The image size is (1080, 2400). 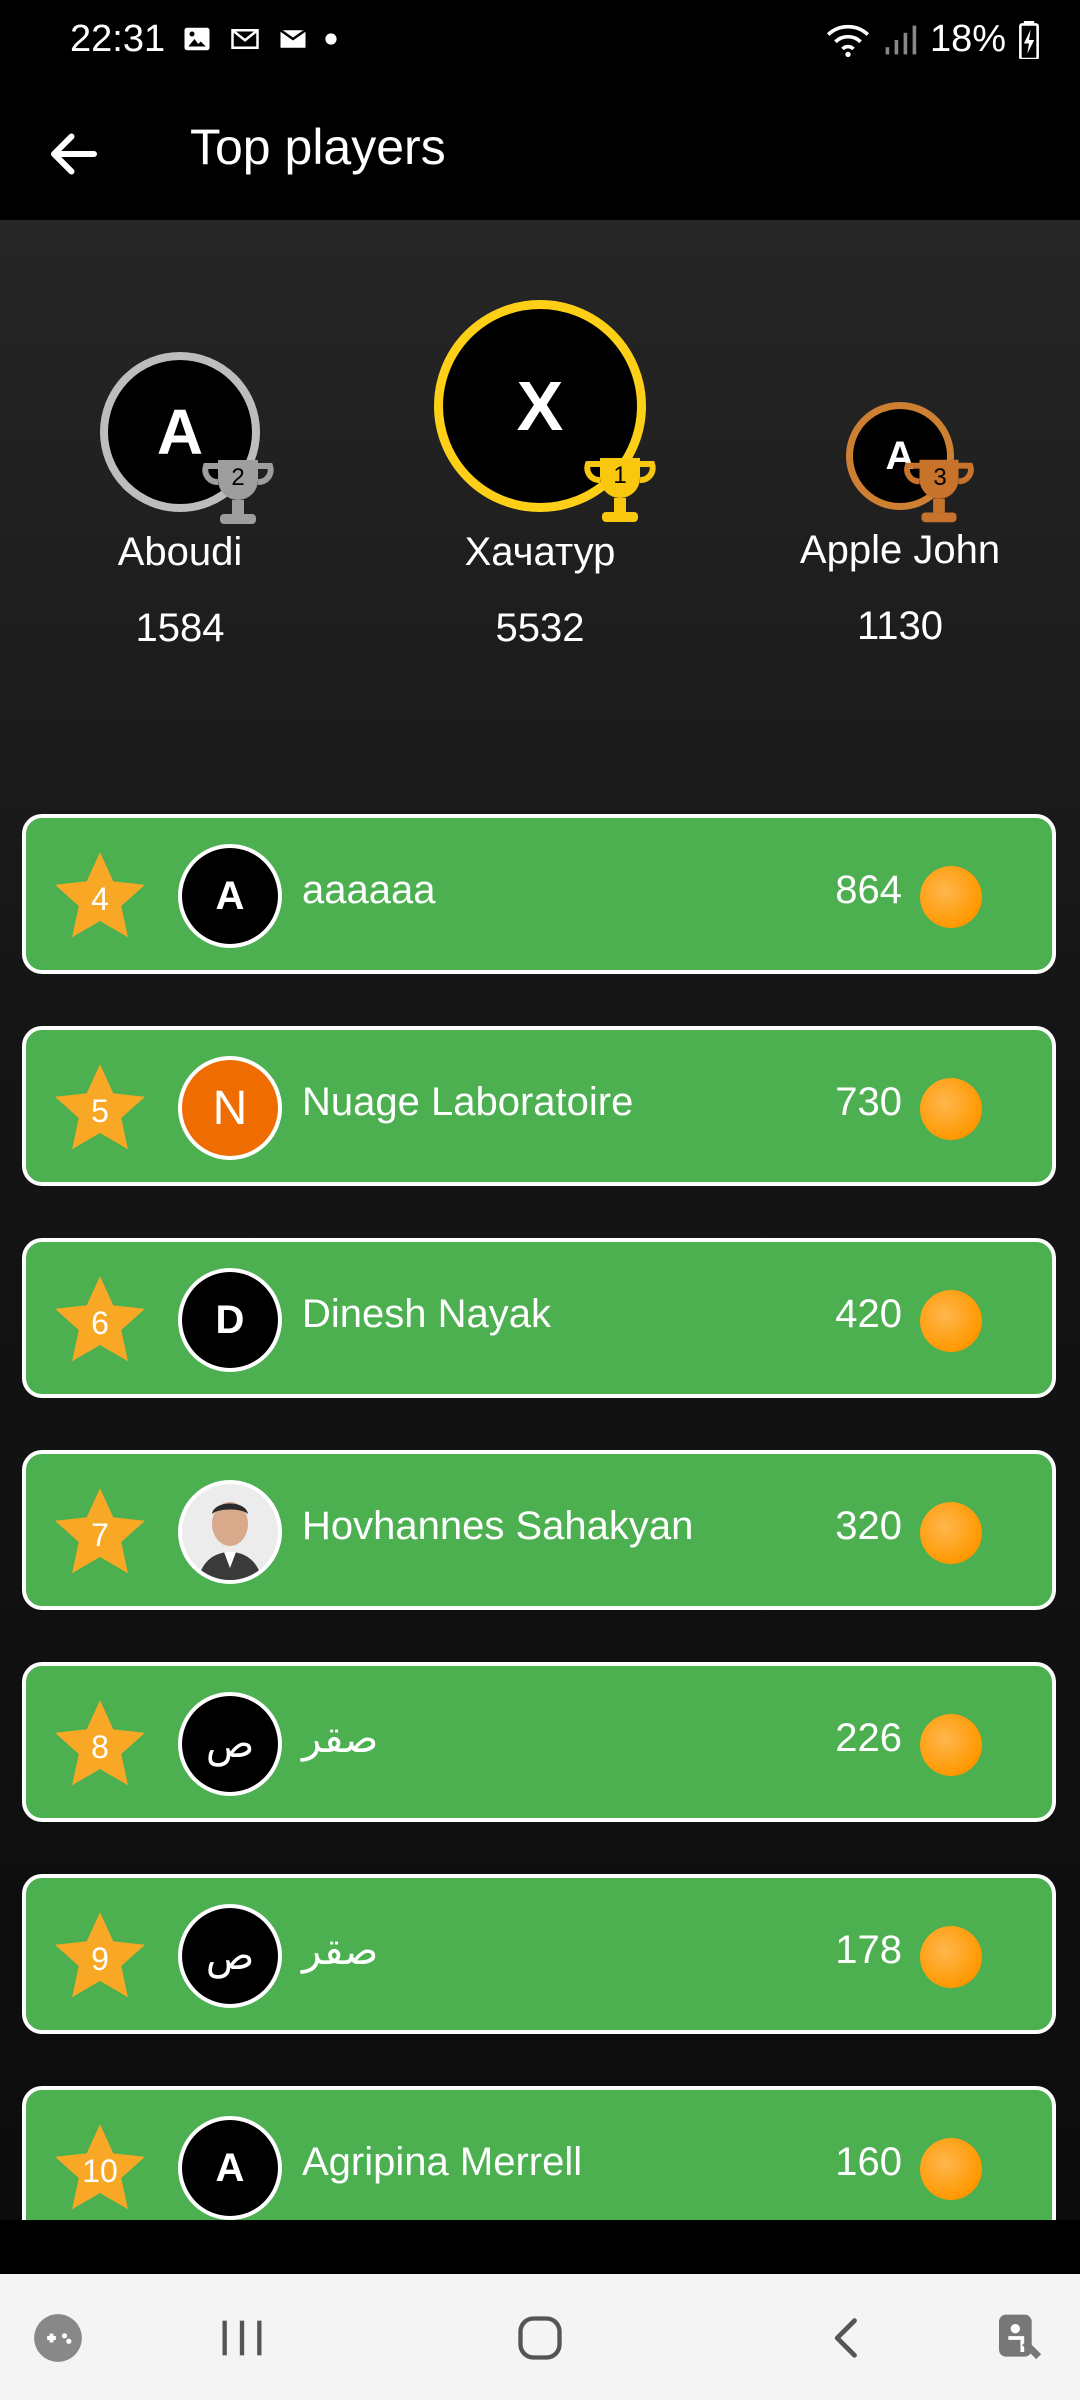 What do you see at coordinates (230, 1320) in the screenshot?
I see `avatar: D` at bounding box center [230, 1320].